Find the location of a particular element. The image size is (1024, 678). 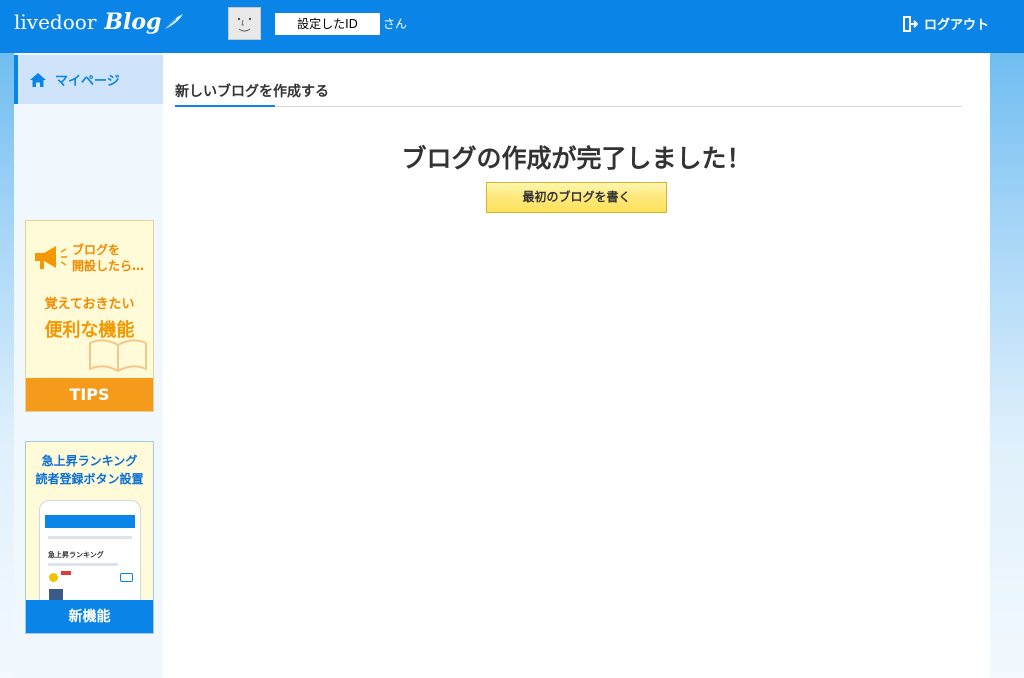

completion-message: ブログの作成が完了しました！ is located at coordinates (576, 158).